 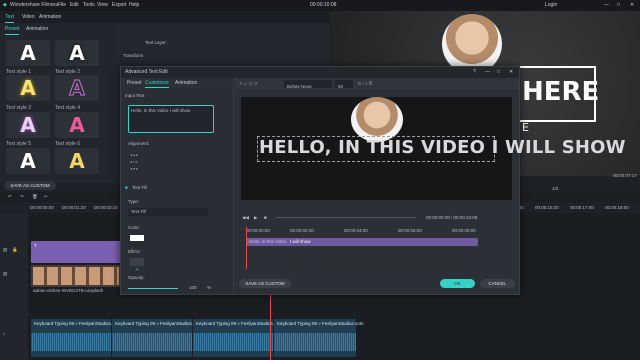 I want to click on dialog-maximize-icon: □, so click(x=498, y=72).